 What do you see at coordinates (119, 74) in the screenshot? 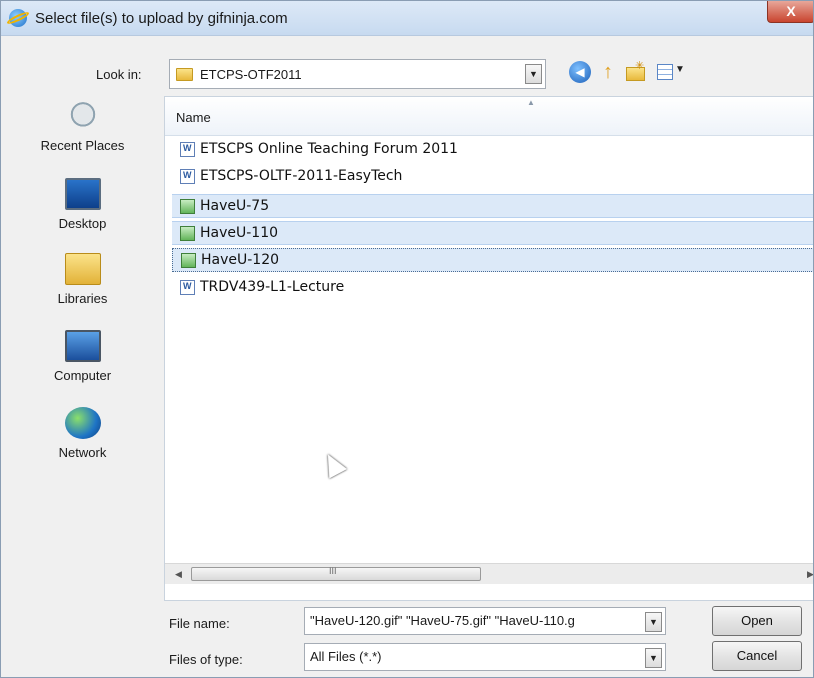
I see `look-in-label: Look in:` at bounding box center [119, 74].